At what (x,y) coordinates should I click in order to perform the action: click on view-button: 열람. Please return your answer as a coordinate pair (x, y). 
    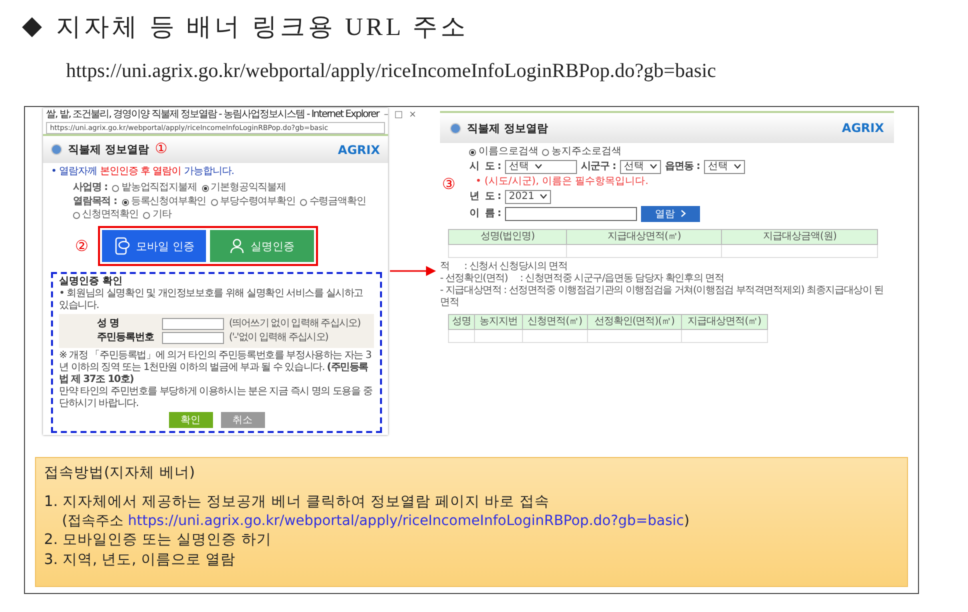
    Looking at the image, I should click on (670, 214).